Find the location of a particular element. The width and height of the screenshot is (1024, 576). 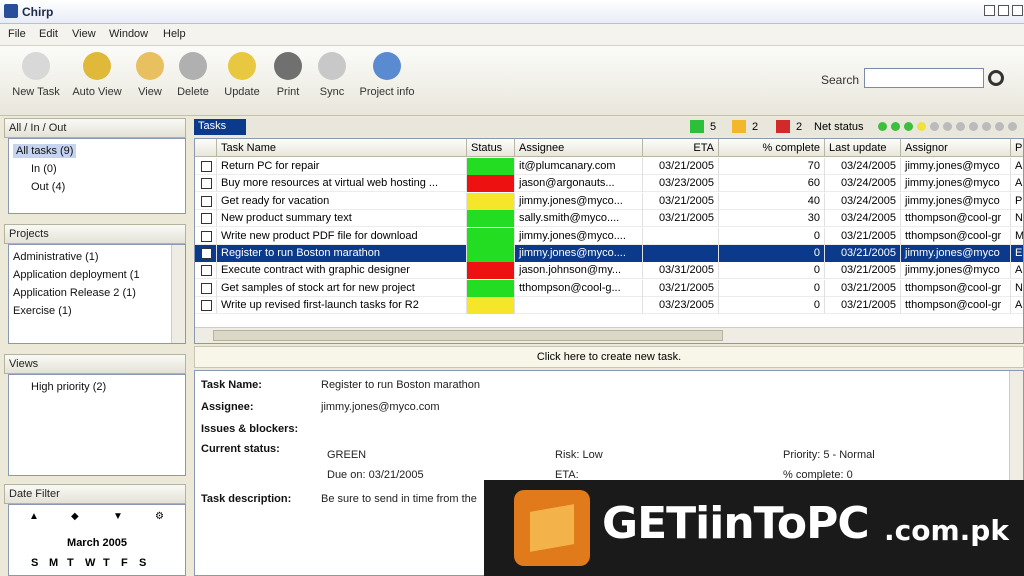

menu-edit: Edit is located at coordinates (48, 34).